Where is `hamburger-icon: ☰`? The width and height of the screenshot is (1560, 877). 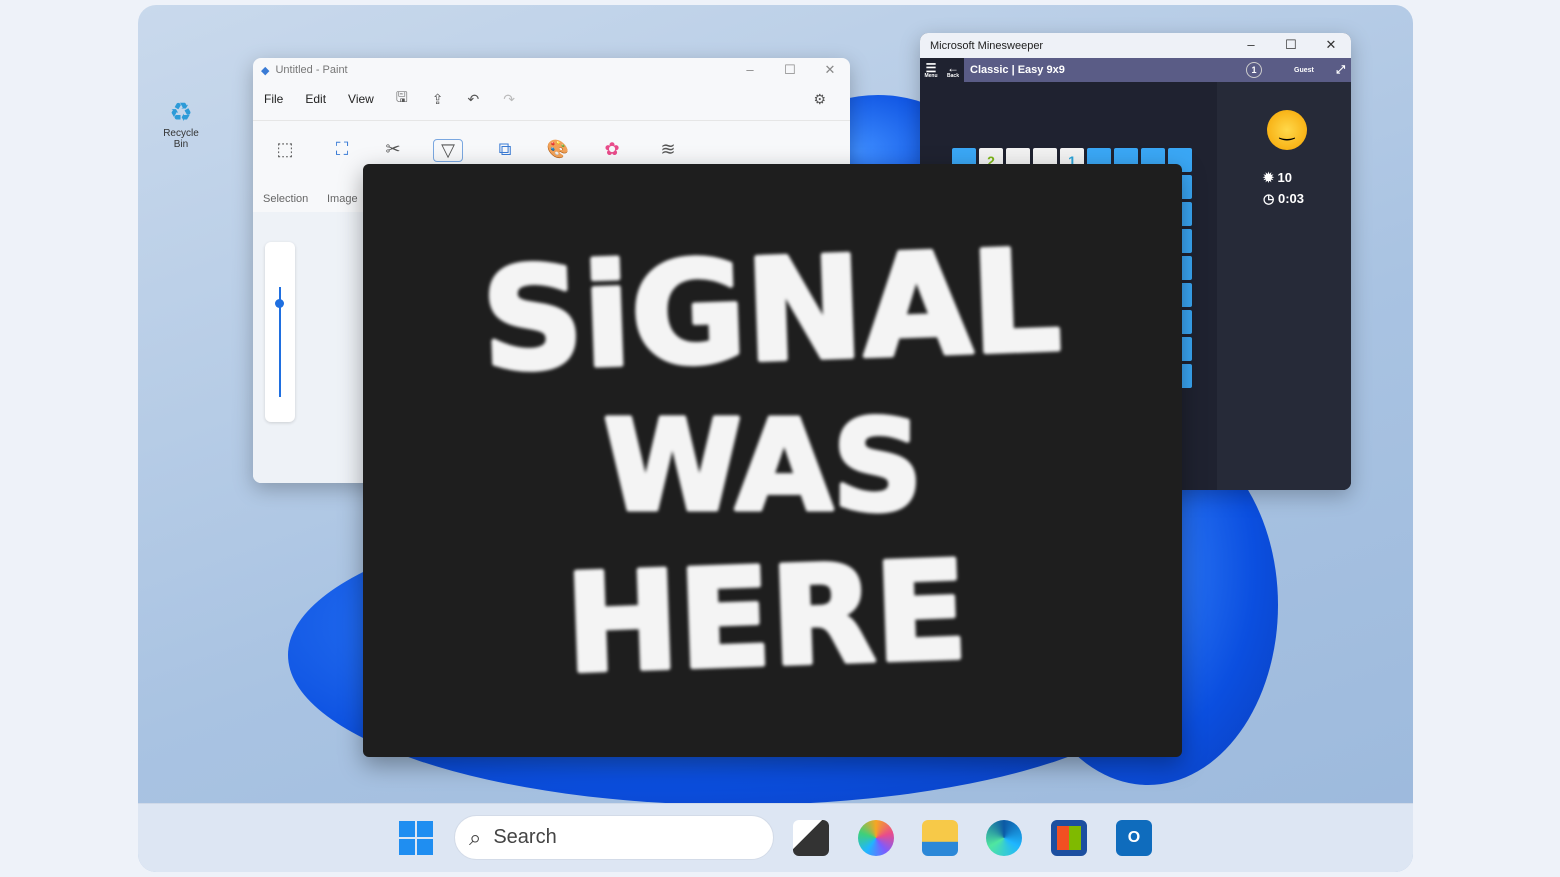
hamburger-icon: ☰ is located at coordinates (931, 67).